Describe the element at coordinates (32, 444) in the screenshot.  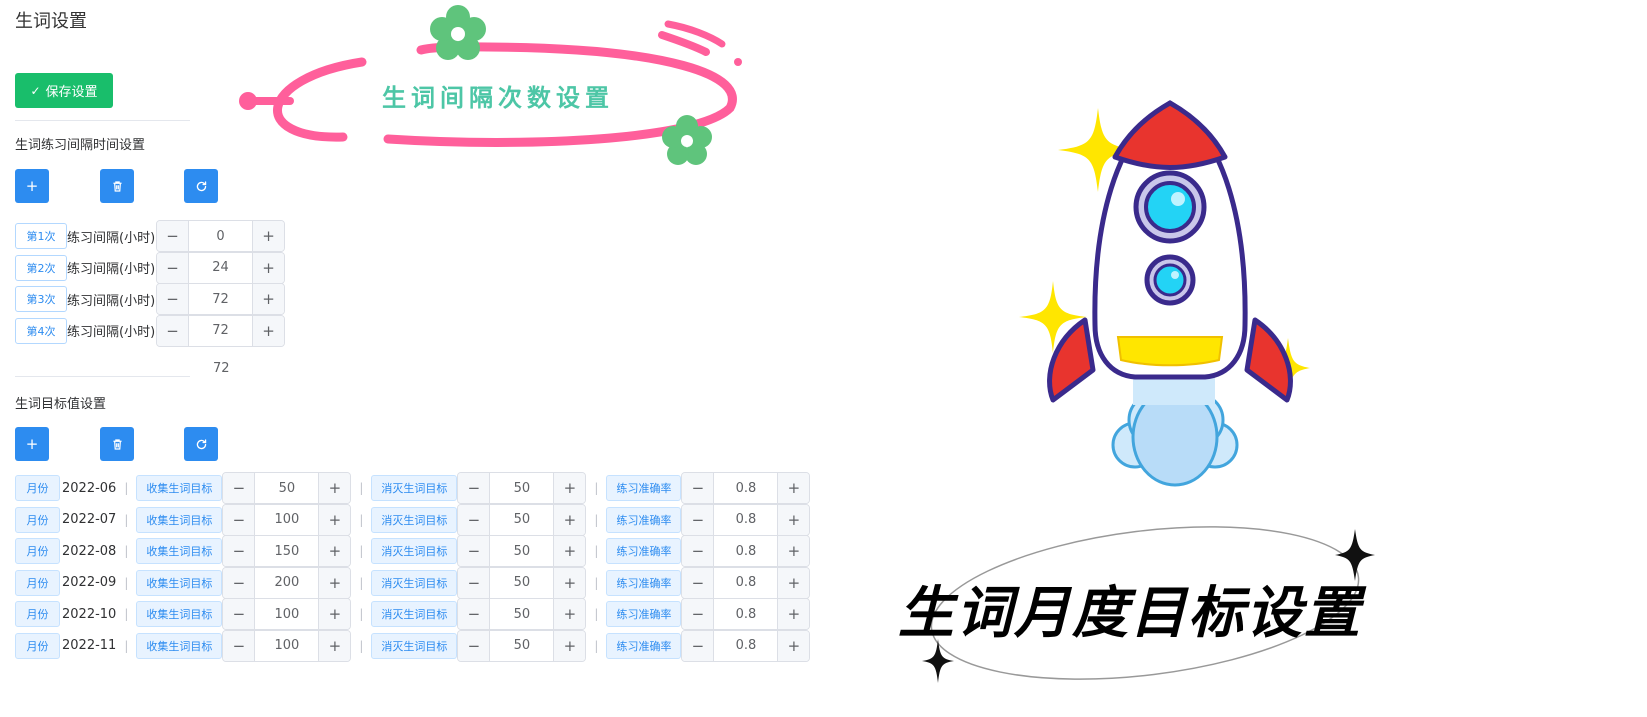
I see `add-target-button: +` at that location.